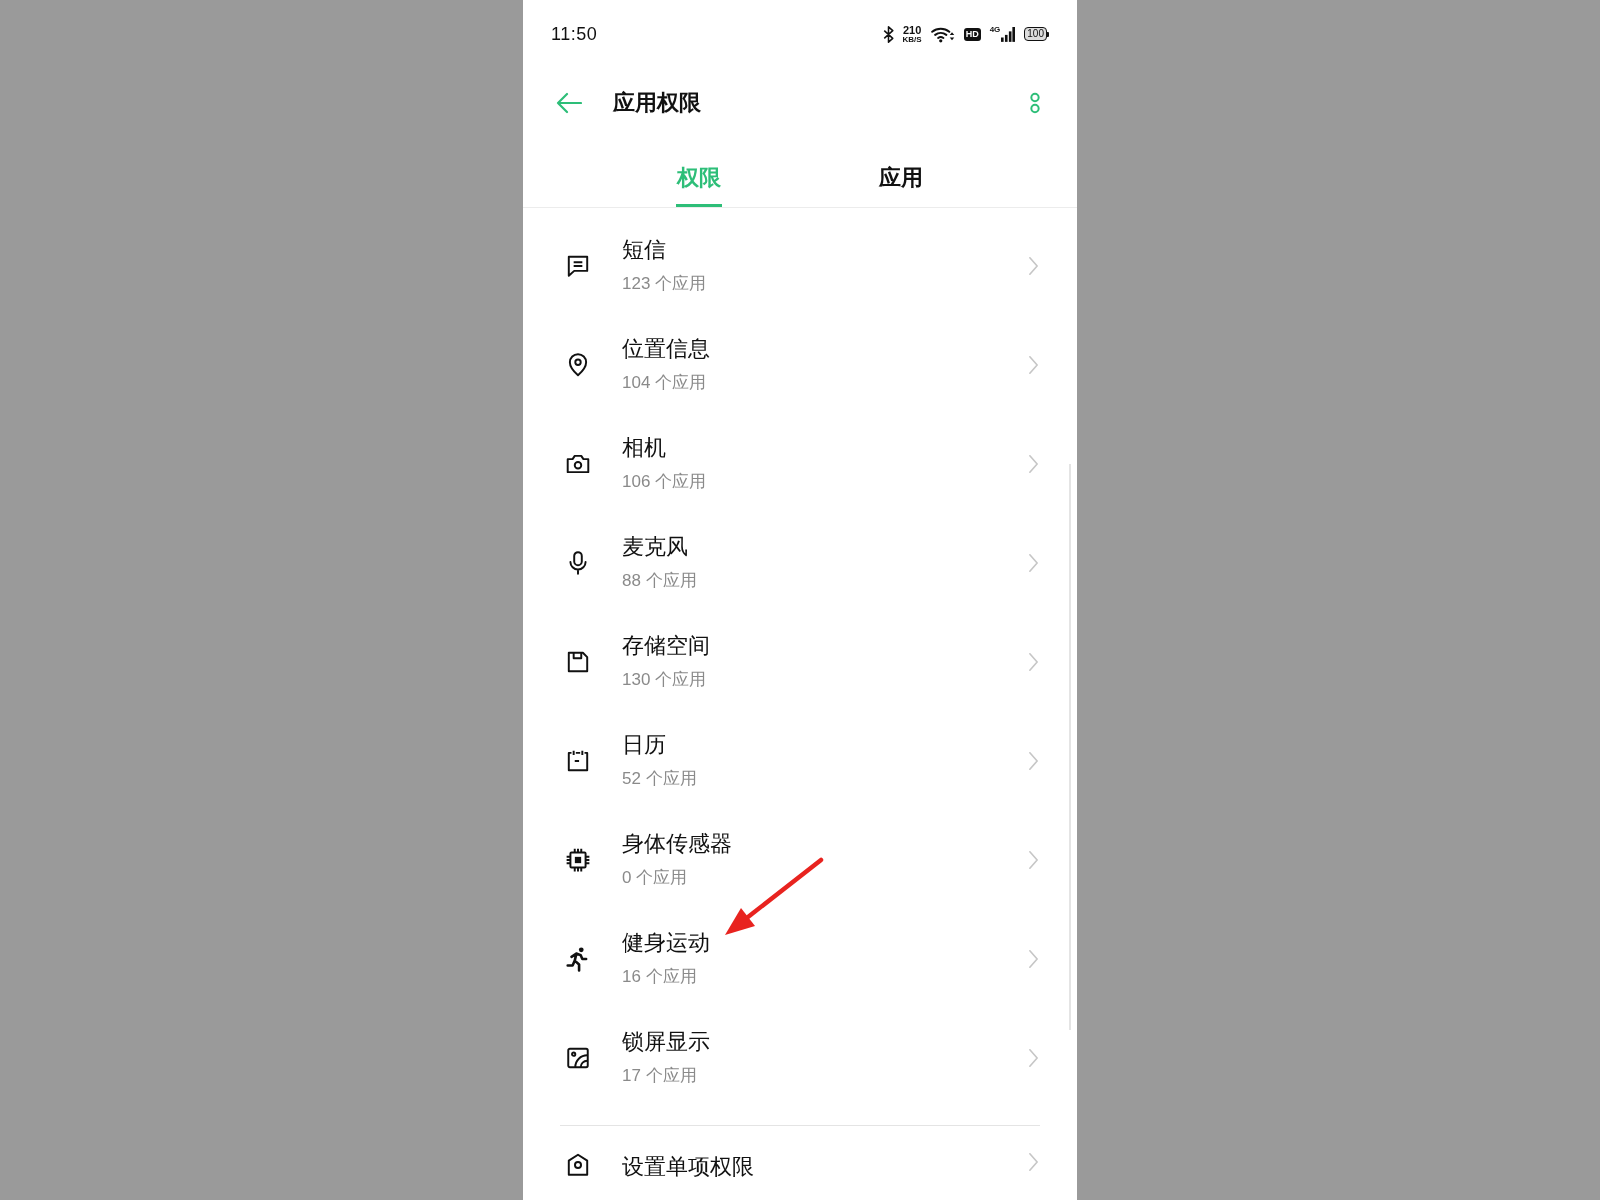 Image resolution: width=1600 pixels, height=1200 pixels. Describe the element at coordinates (659, 977) in the screenshot. I see `app-count: 16 个应用` at that location.